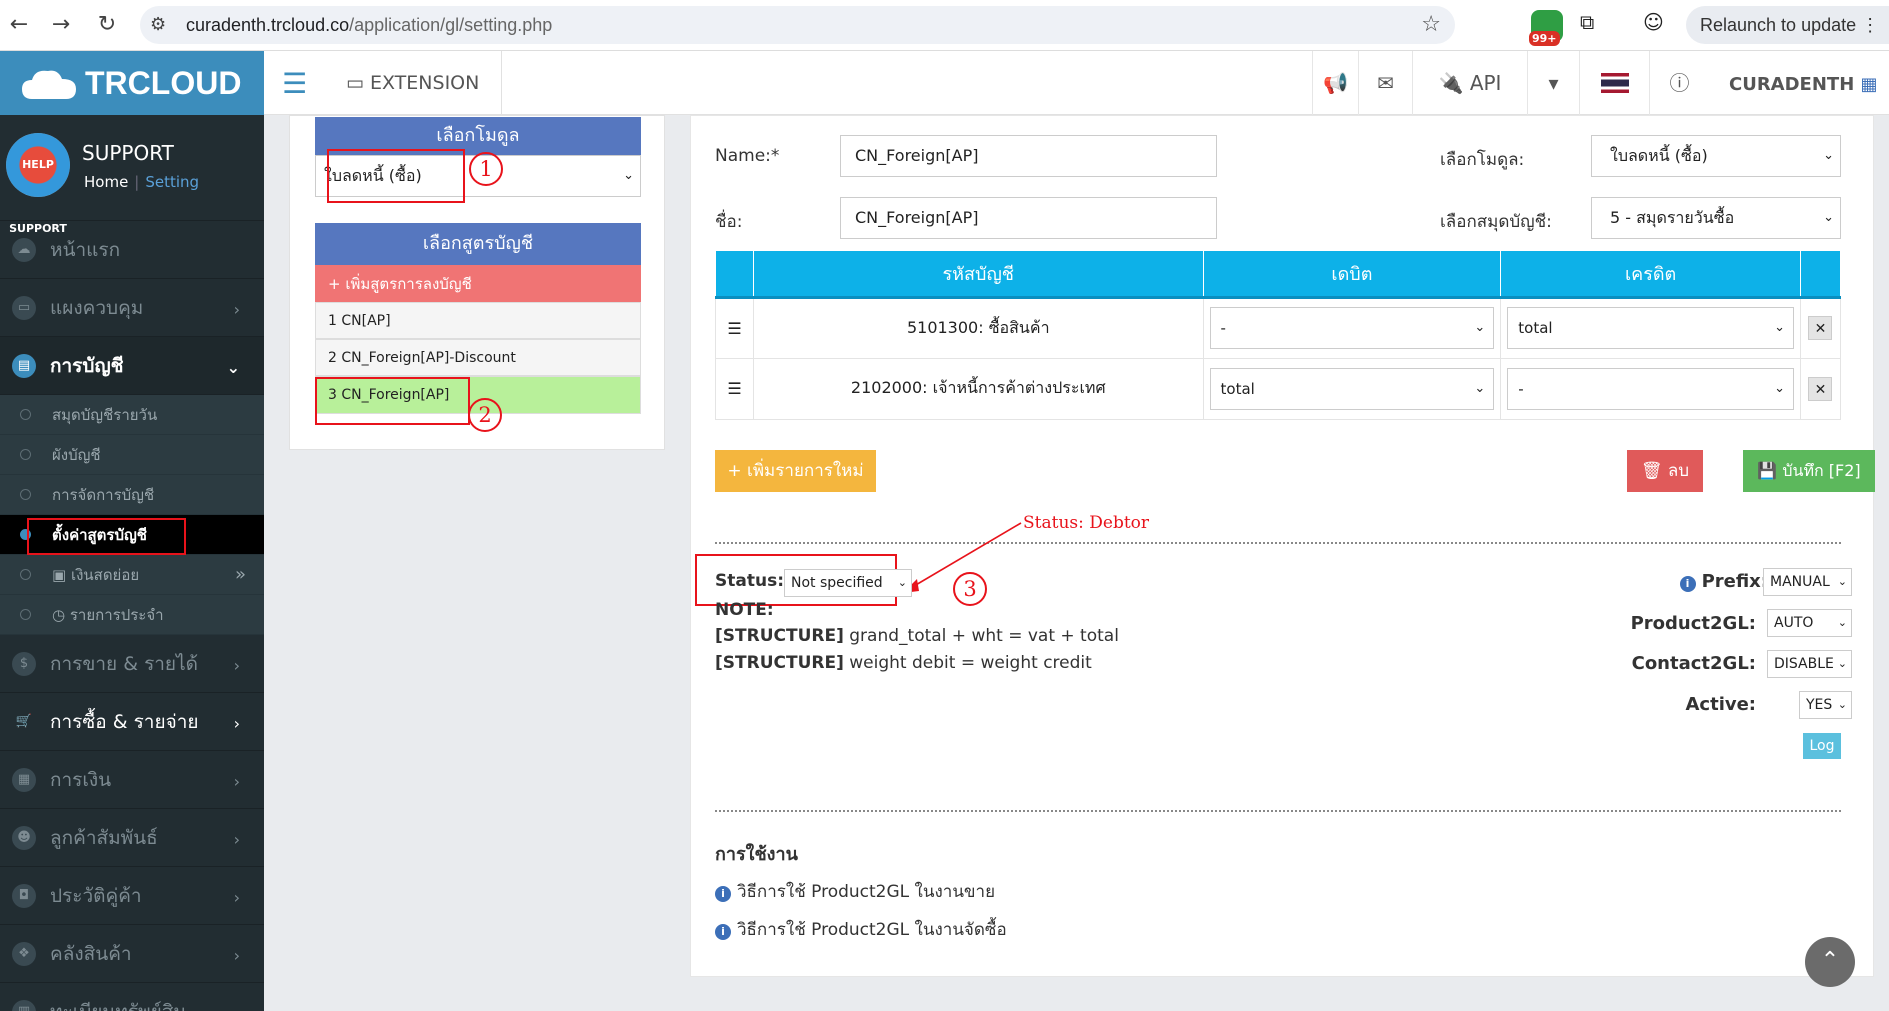 The width and height of the screenshot is (1889, 1011). What do you see at coordinates (1335, 83) in the screenshot?
I see `announcement-icon: 📢` at bounding box center [1335, 83].